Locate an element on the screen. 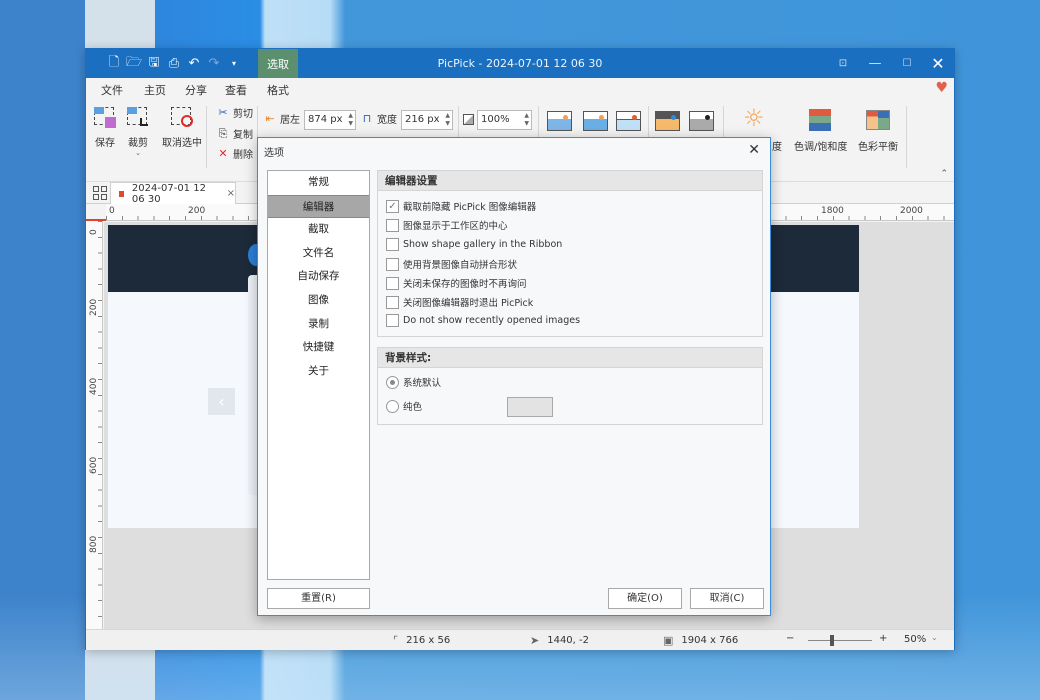 Image resolution: width=1040 pixels, height=700 pixels. zoom-slider is located at coordinates (840, 640).